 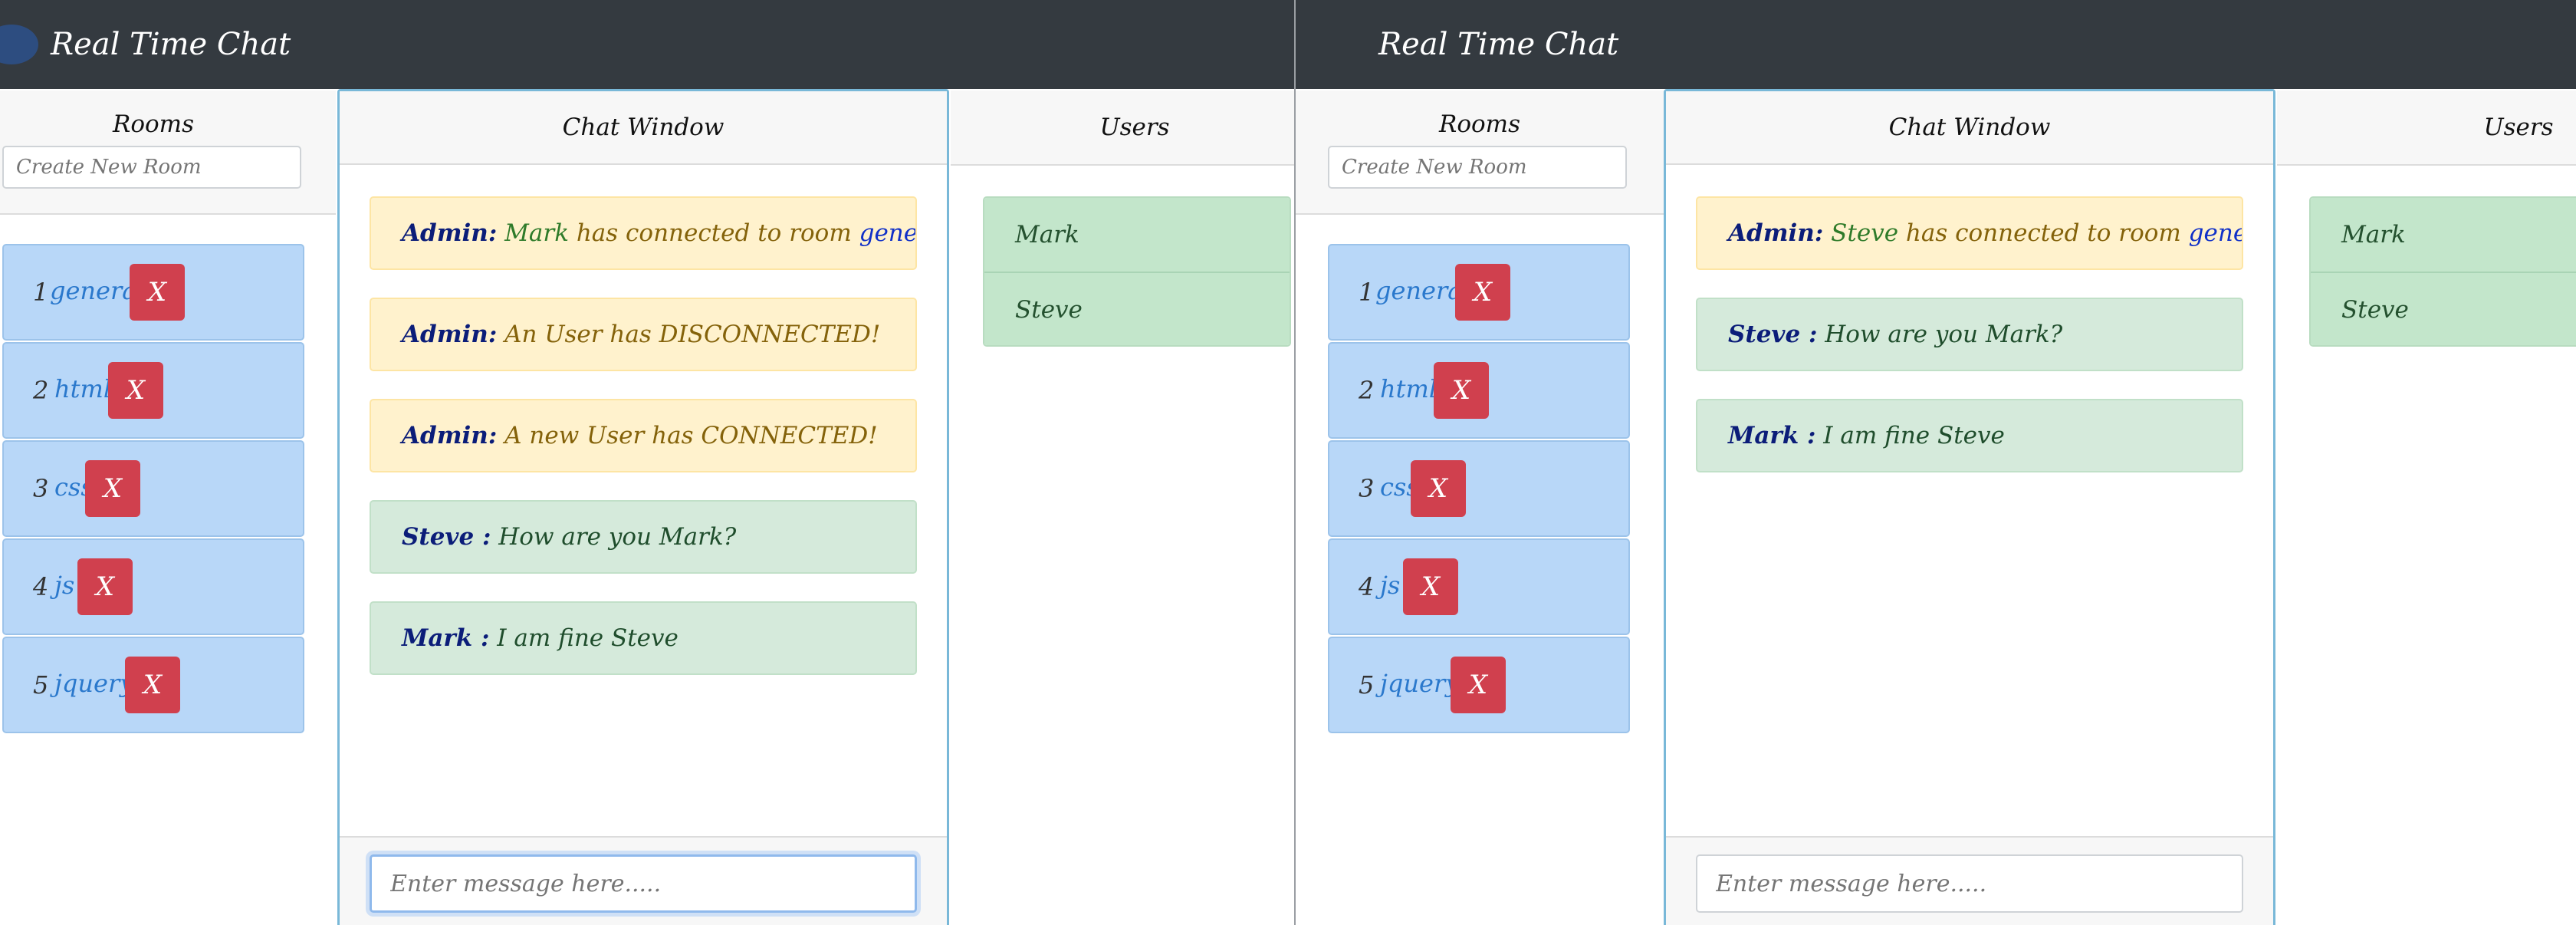 I want to click on message-username: Steve, so click(x=1865, y=233).